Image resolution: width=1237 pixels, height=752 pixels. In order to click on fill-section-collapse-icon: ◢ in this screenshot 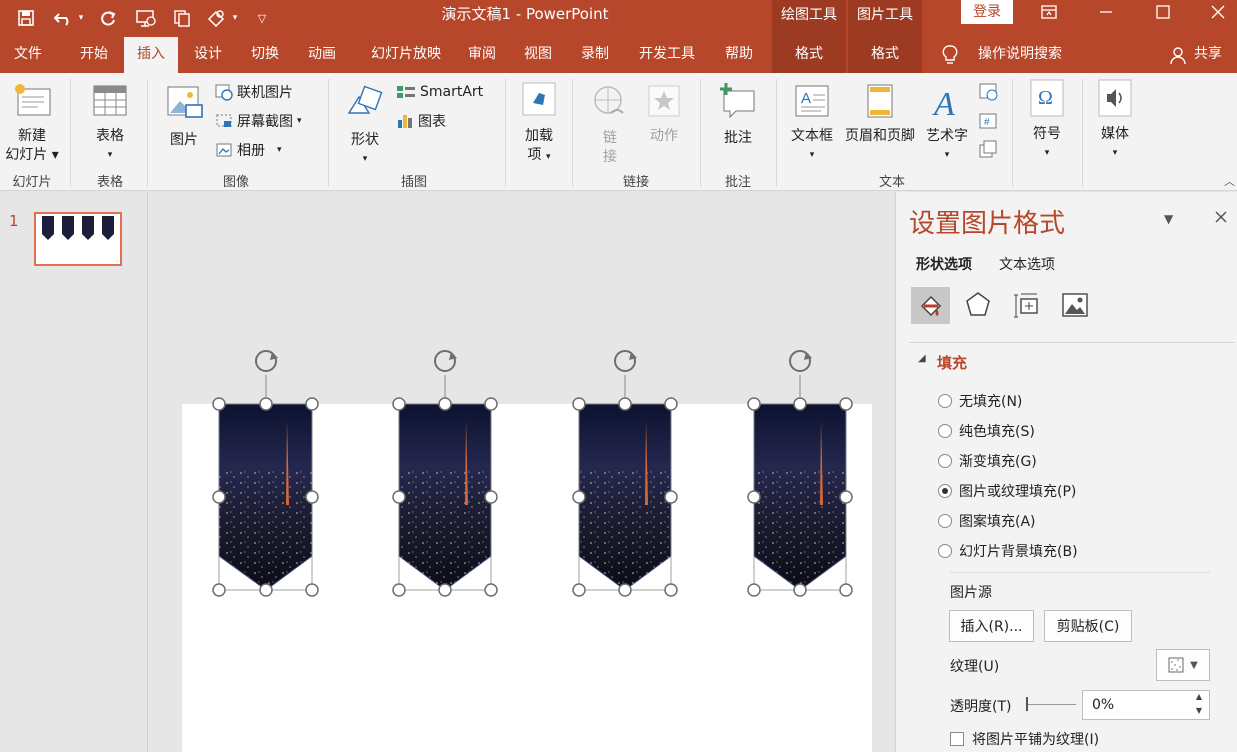, I will do `click(922, 358)`.